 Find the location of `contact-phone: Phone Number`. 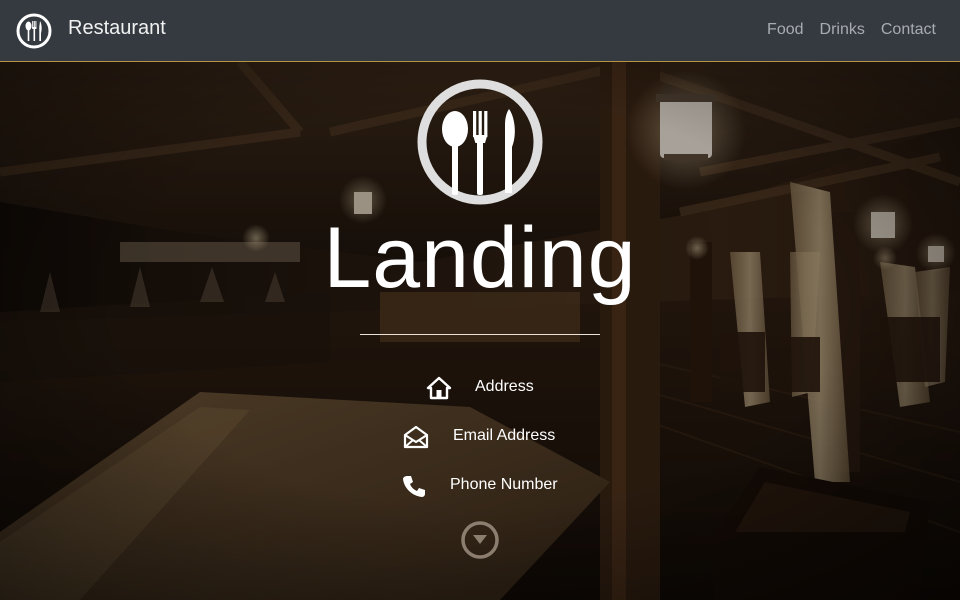

contact-phone: Phone Number is located at coordinates (480, 486).